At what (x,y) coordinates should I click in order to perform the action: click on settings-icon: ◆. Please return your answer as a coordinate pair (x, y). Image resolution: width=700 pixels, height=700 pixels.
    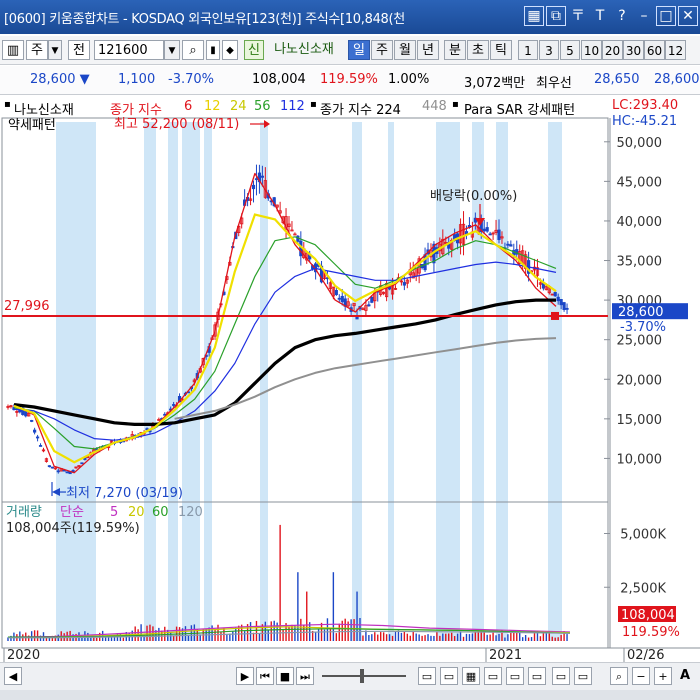
    Looking at the image, I should click on (230, 50).